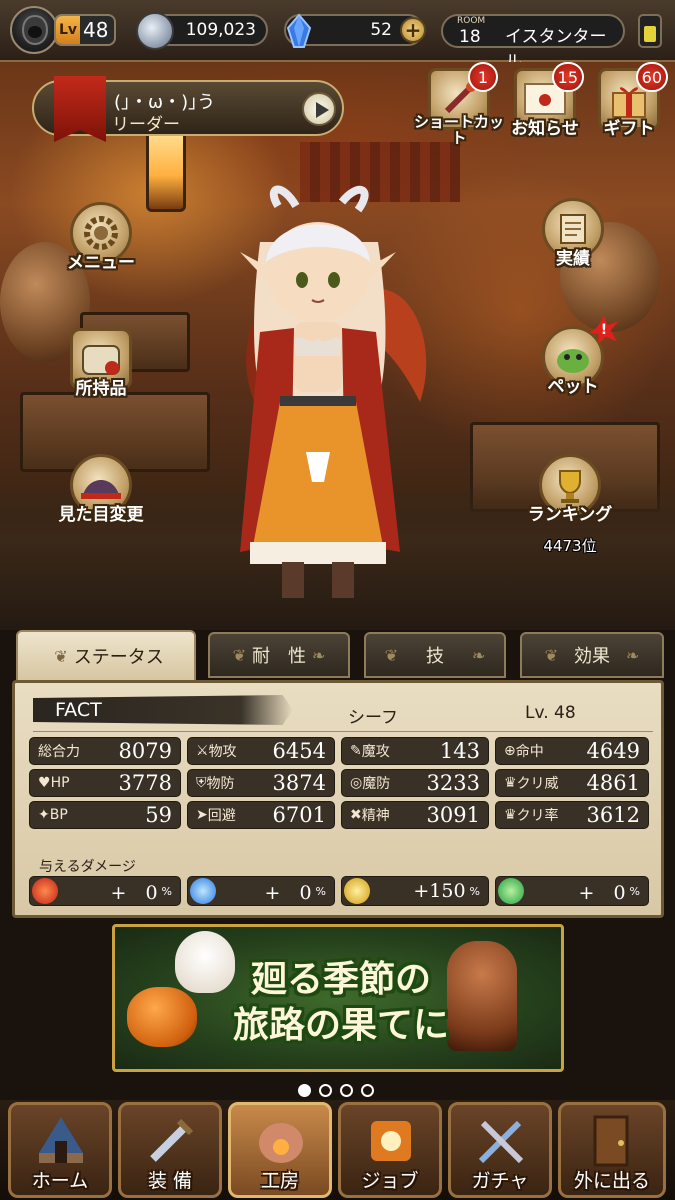  I want to click on appearance-button: 見た目変更, so click(101, 489).